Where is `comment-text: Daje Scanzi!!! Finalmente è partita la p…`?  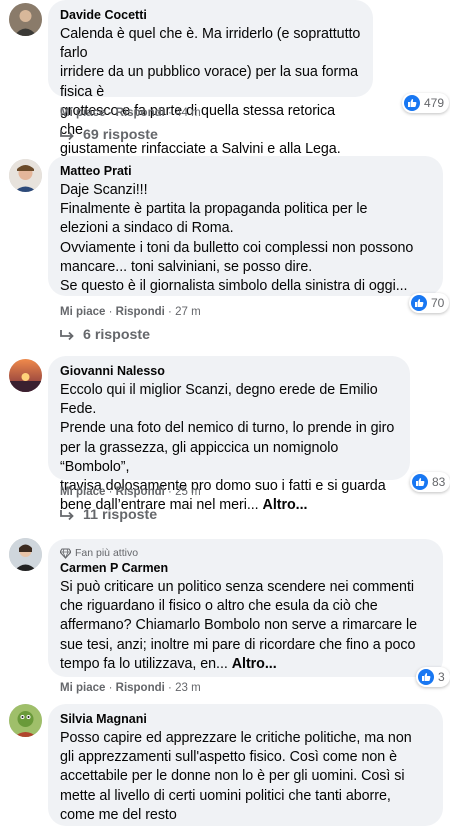 comment-text: Daje Scanzi!!! Finalmente è partita la p… is located at coordinates (245, 238).